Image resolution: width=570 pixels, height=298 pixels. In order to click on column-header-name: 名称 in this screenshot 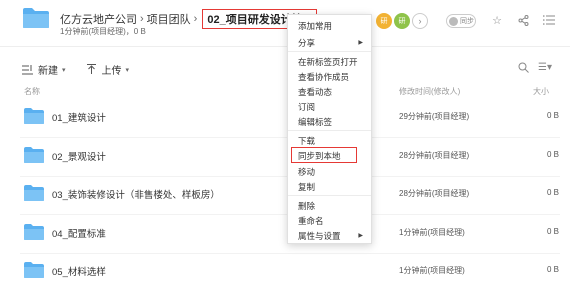, I will do `click(32, 91)`.